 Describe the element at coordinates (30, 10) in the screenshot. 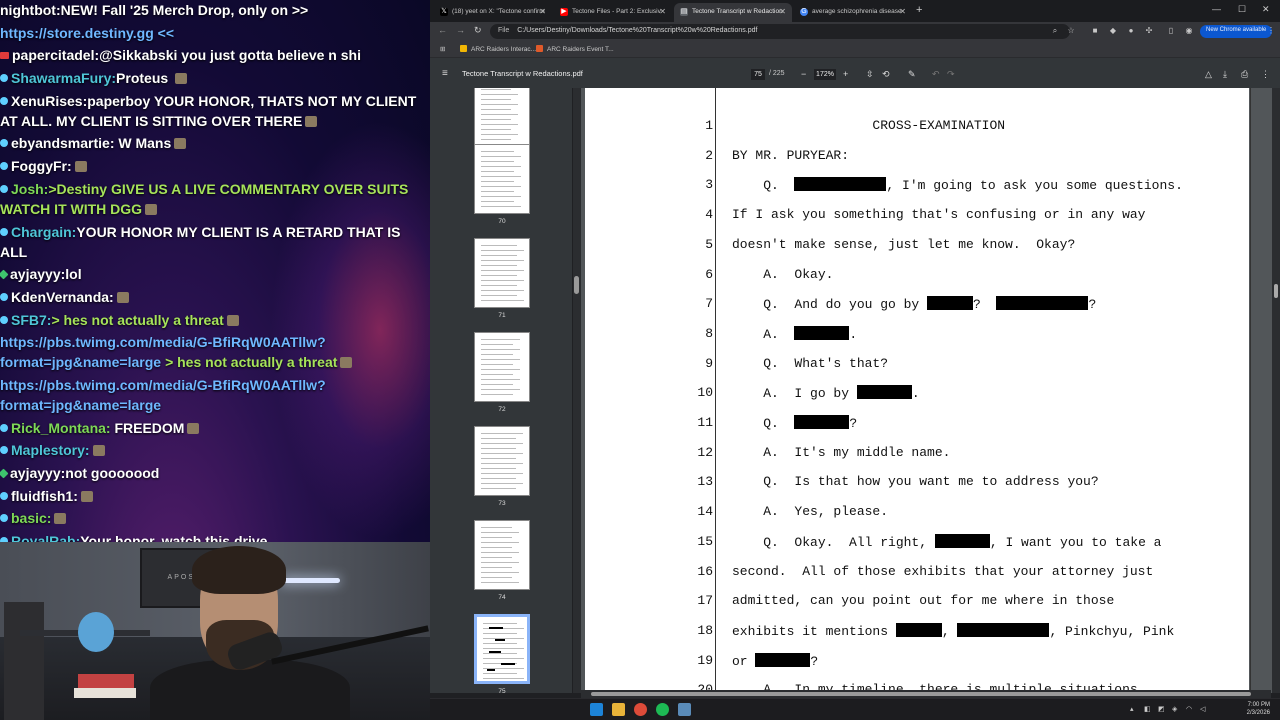

I see `chat-username: nightbot:` at that location.